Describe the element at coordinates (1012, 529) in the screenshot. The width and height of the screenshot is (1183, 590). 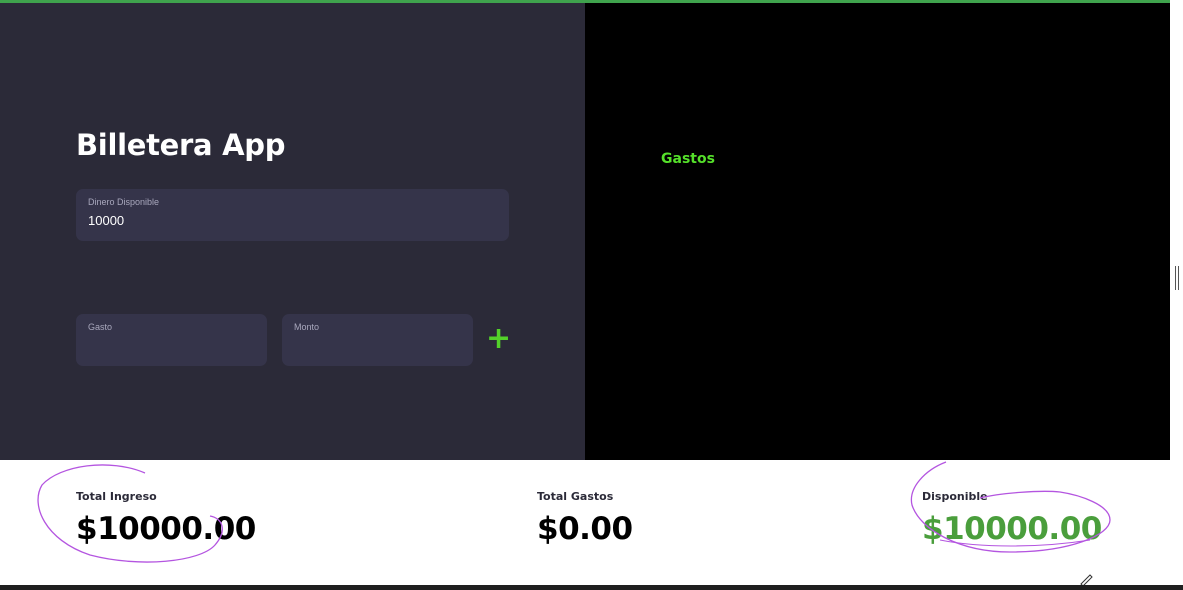
I see `disponible-value: $10000.00` at that location.